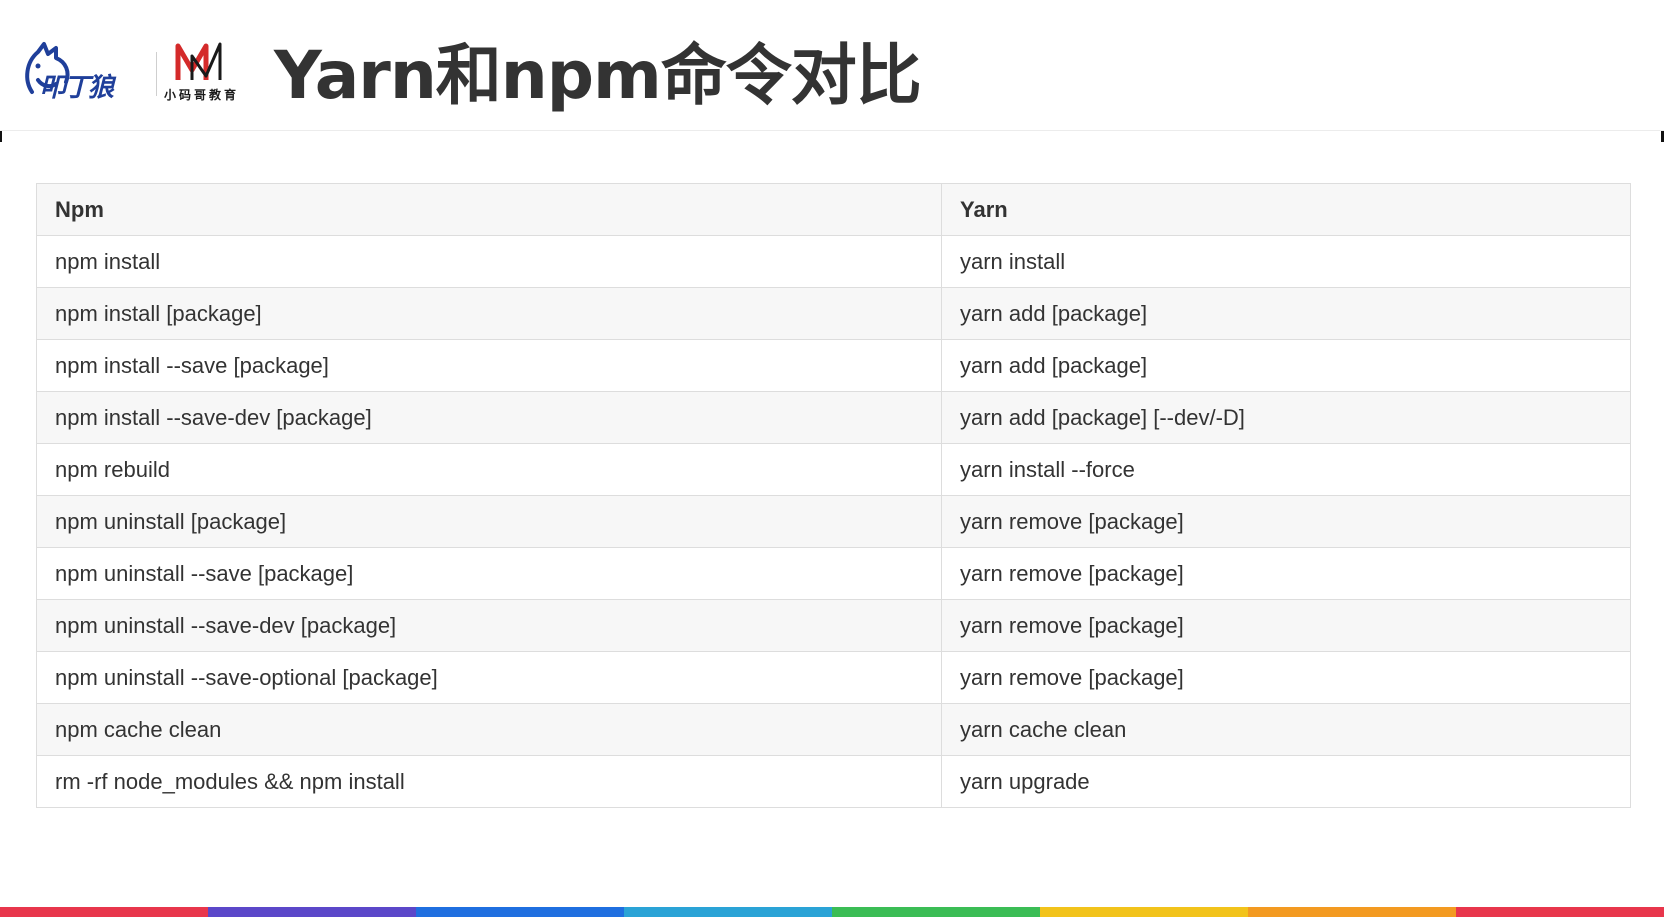 The image size is (1664, 917). What do you see at coordinates (1286, 781) in the screenshot?
I see `yarn-command-cell: yarn upgrade` at bounding box center [1286, 781].